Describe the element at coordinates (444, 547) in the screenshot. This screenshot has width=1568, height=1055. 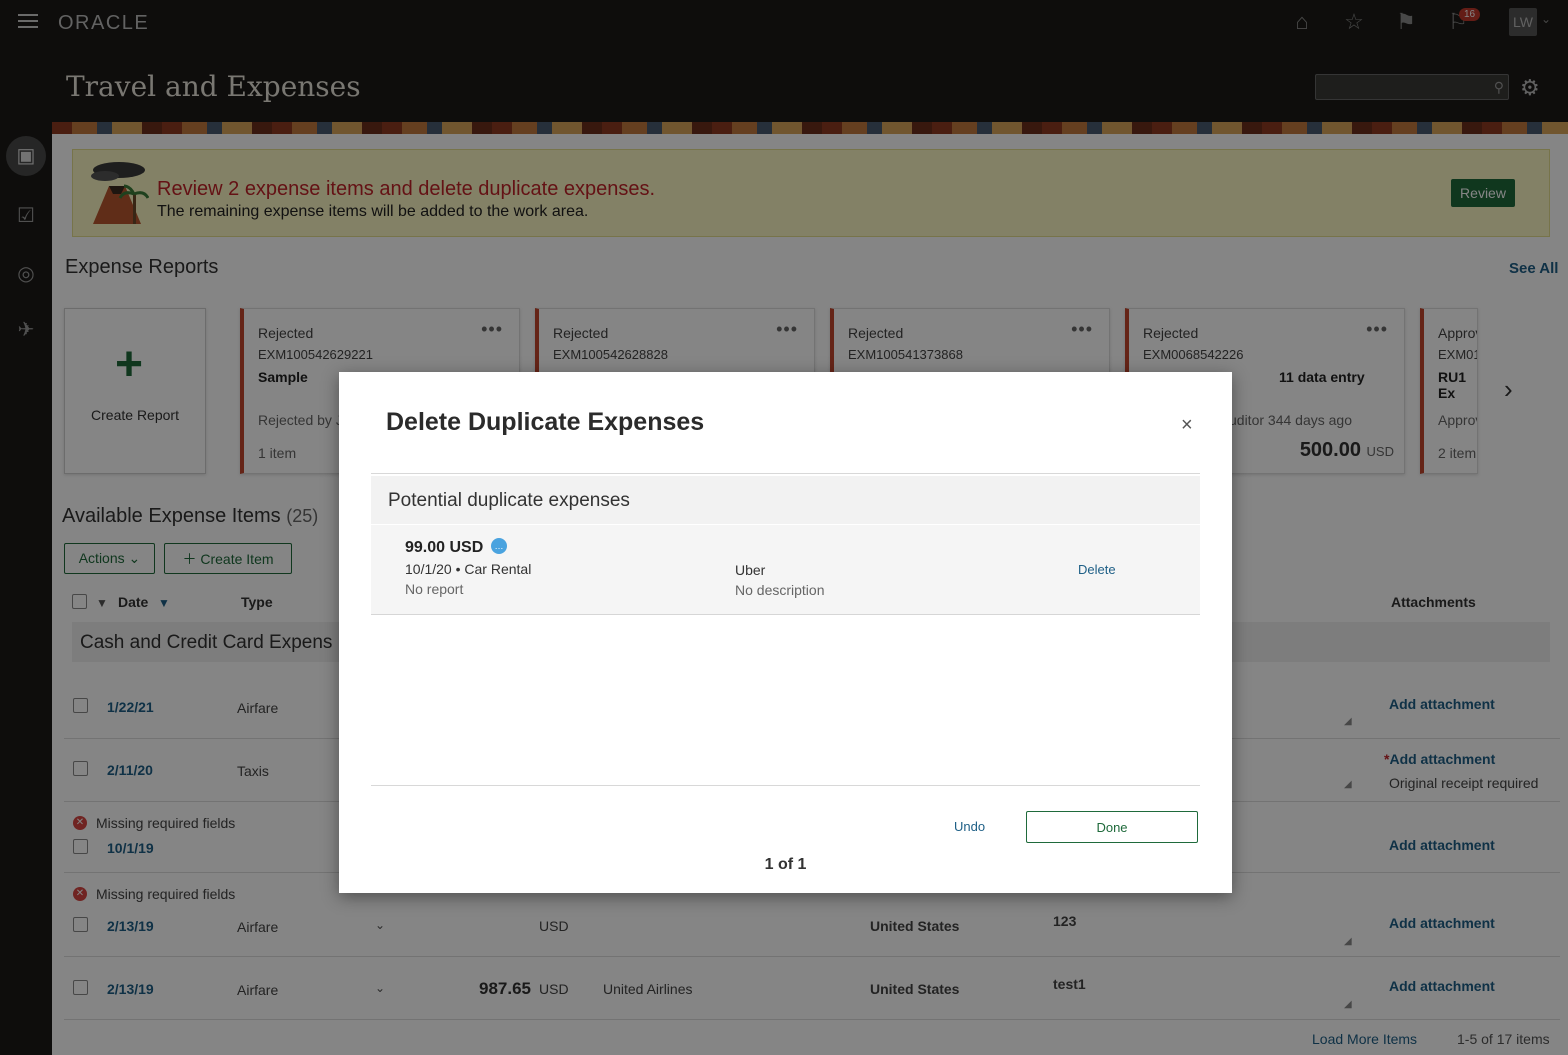
I see `expense-amount: 99.00 USD` at that location.